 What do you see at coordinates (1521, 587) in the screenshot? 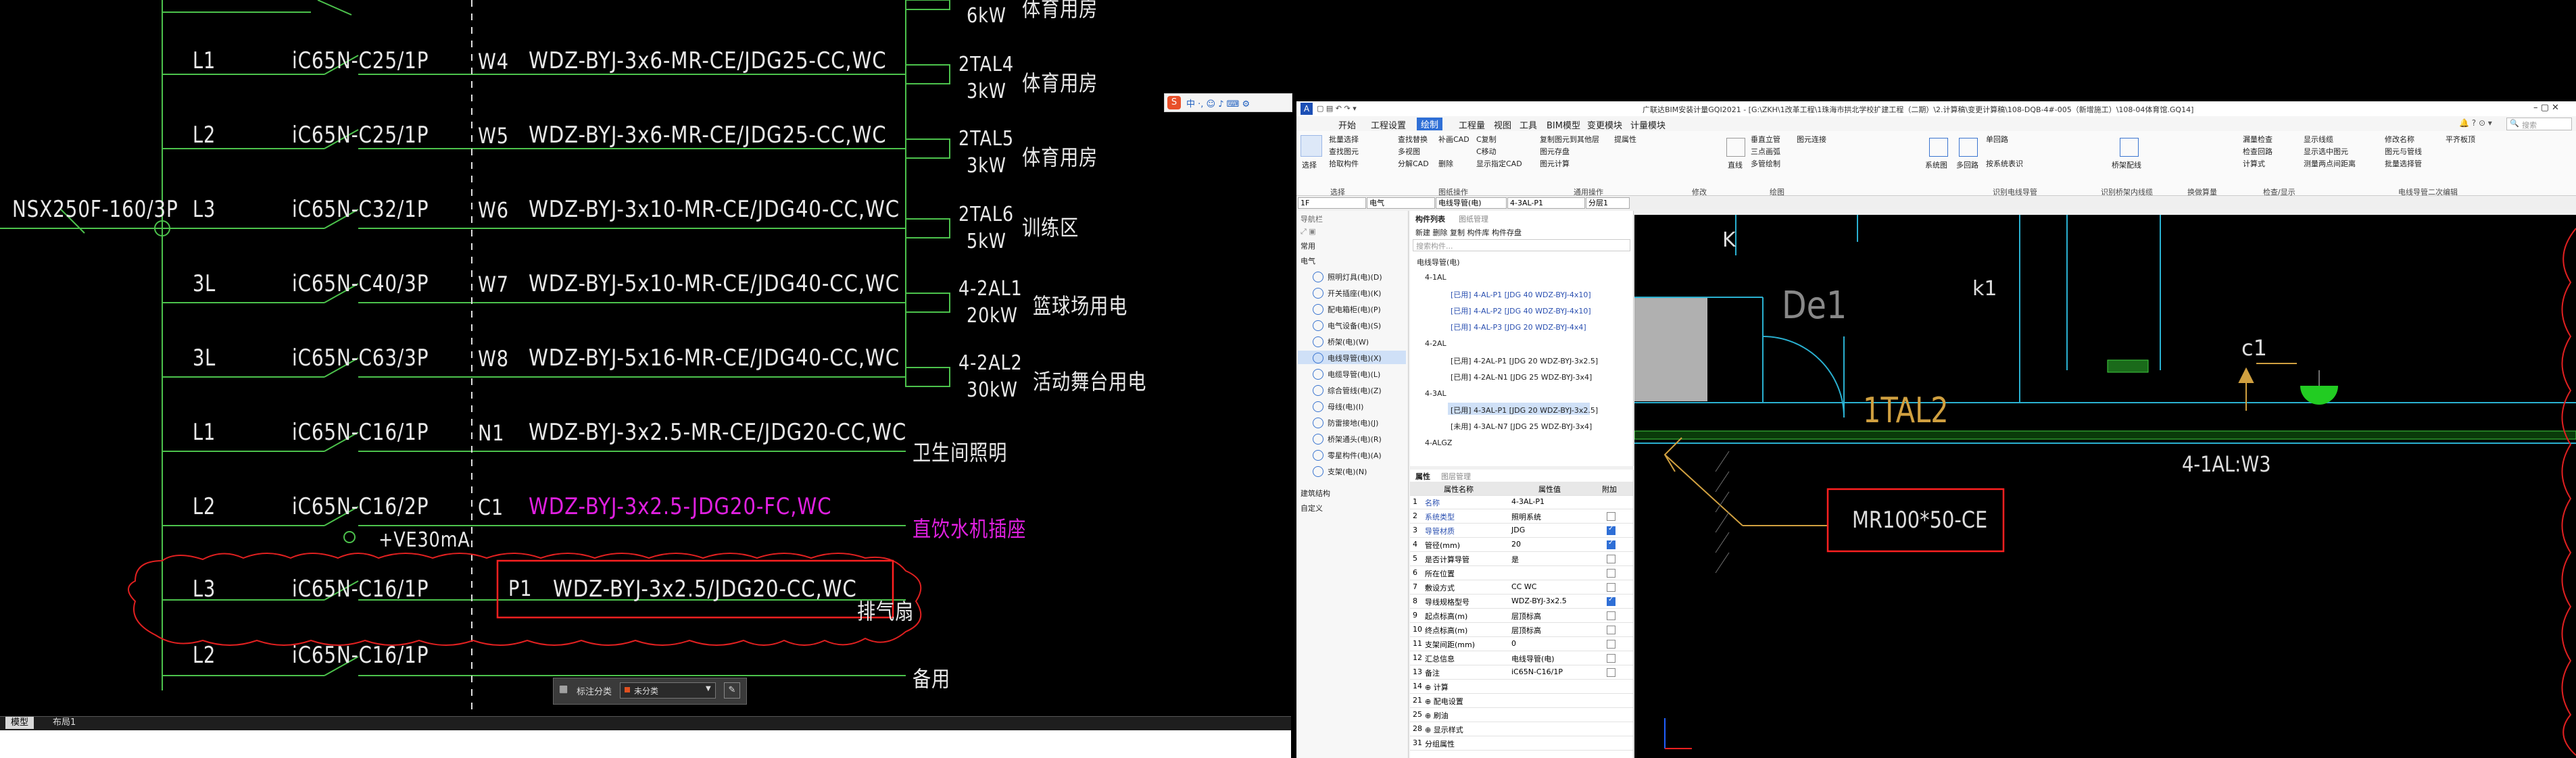
I see `property-row: 7 敷设方式 CC WC` at bounding box center [1521, 587].